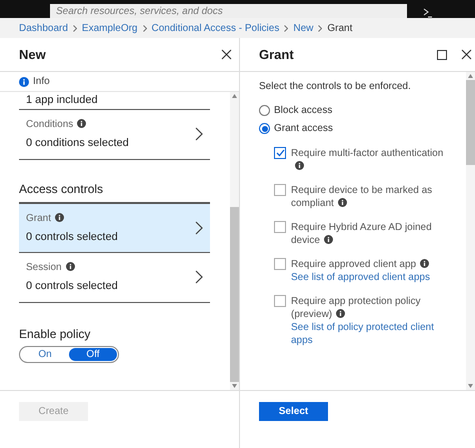  I want to click on row-value: 1 app included, so click(62, 100).